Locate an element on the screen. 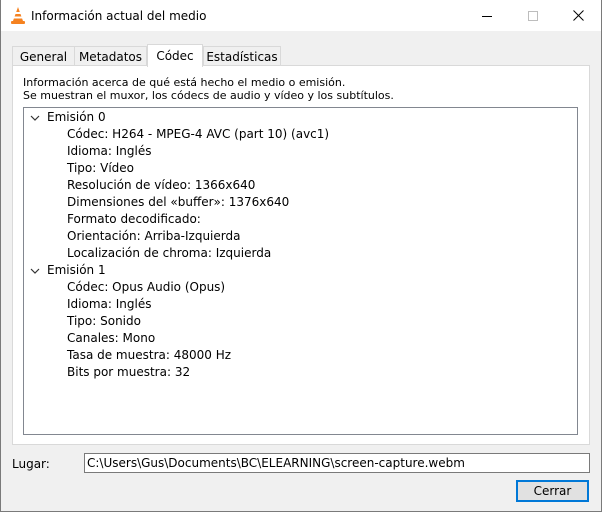  vlc-cone-icon is located at coordinates (18, 15).